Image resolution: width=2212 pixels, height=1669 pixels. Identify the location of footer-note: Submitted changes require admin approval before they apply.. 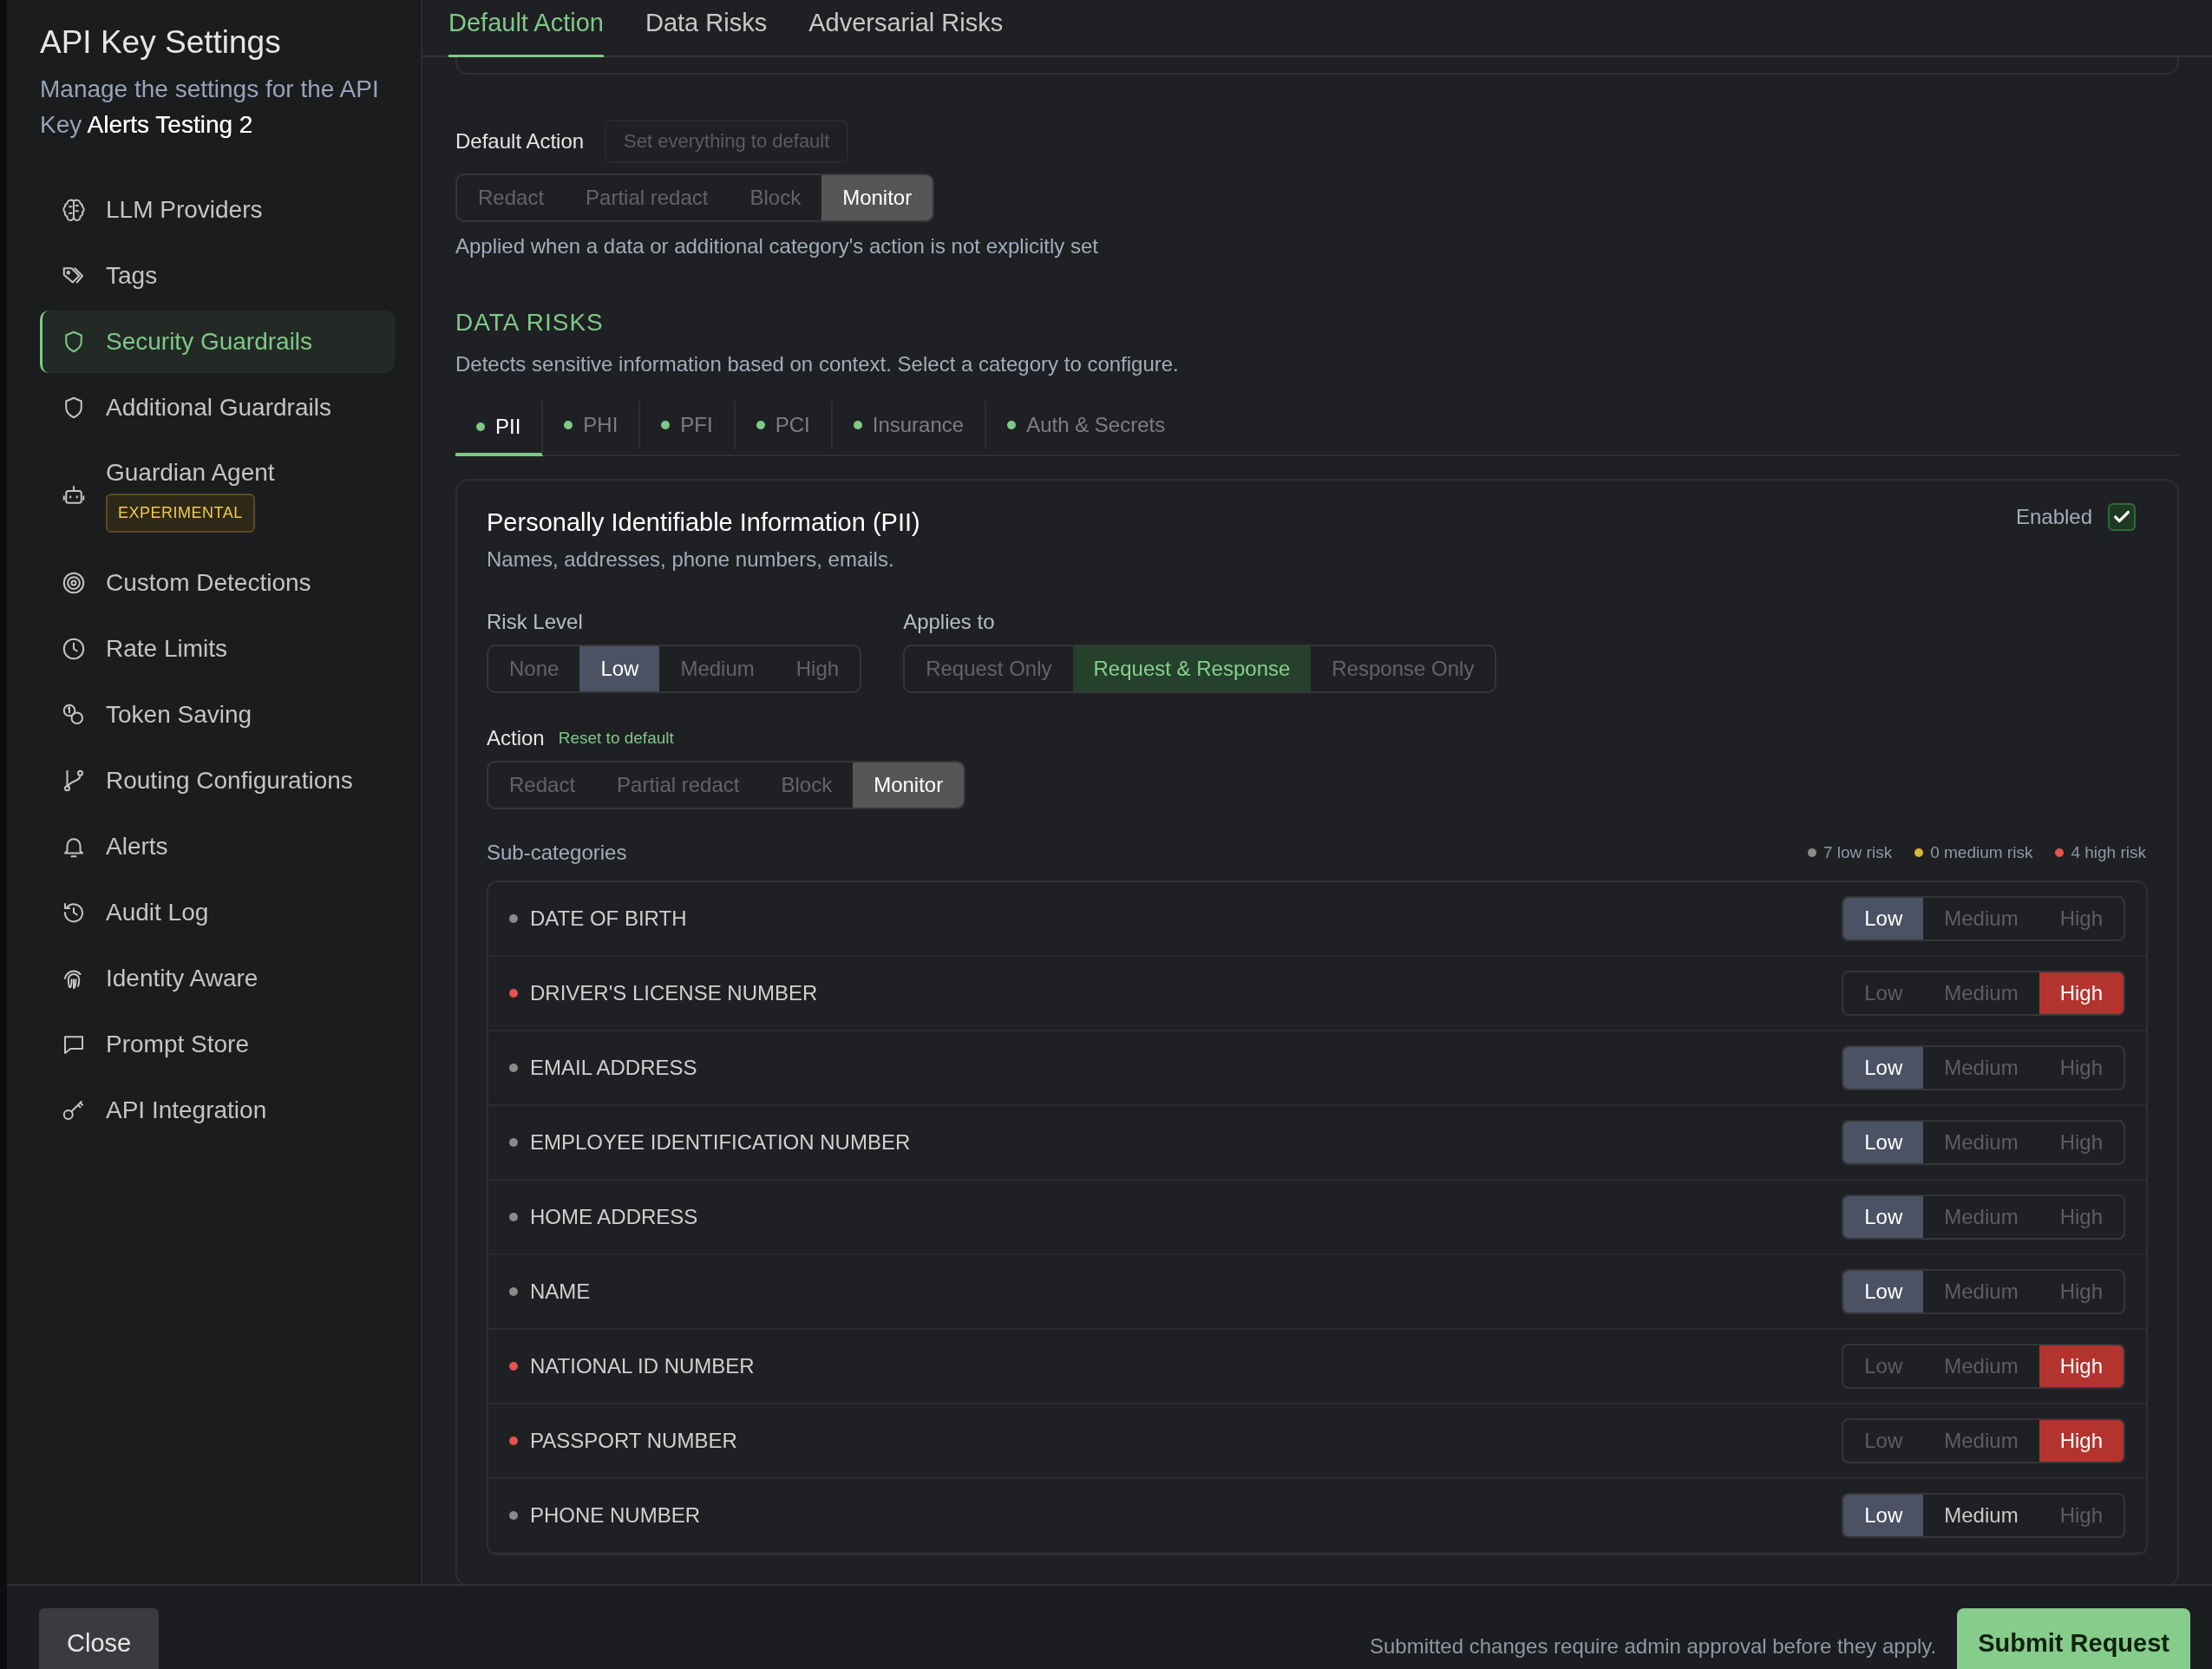
(1652, 1646).